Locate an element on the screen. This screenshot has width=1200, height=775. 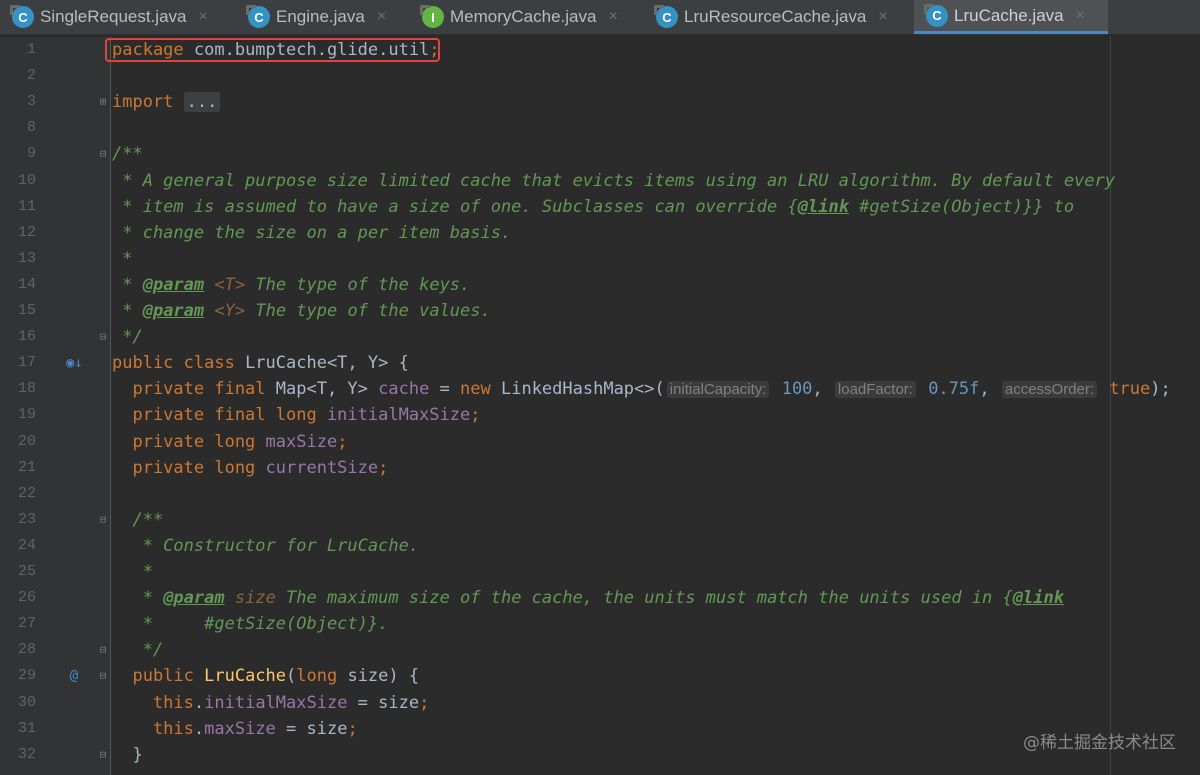
code-token: Object is located at coordinates (982, 206).